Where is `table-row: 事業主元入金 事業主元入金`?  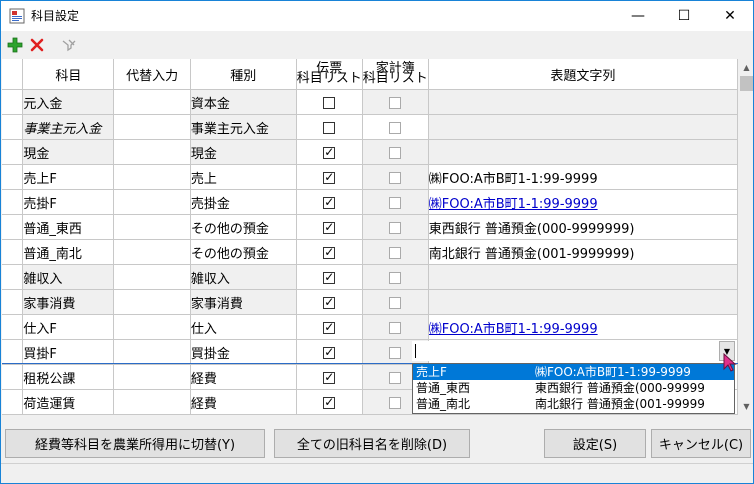
table-row: 事業主元入金 事業主元入金 is located at coordinates (370, 127).